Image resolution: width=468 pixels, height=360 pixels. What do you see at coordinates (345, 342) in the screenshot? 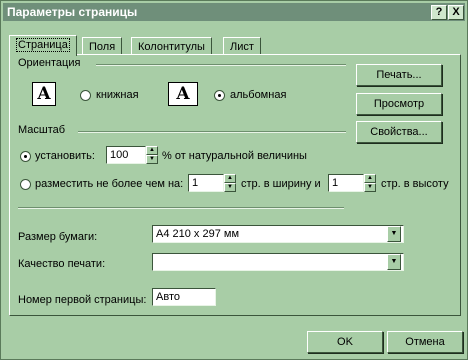
I see `ok-button: OK` at bounding box center [345, 342].